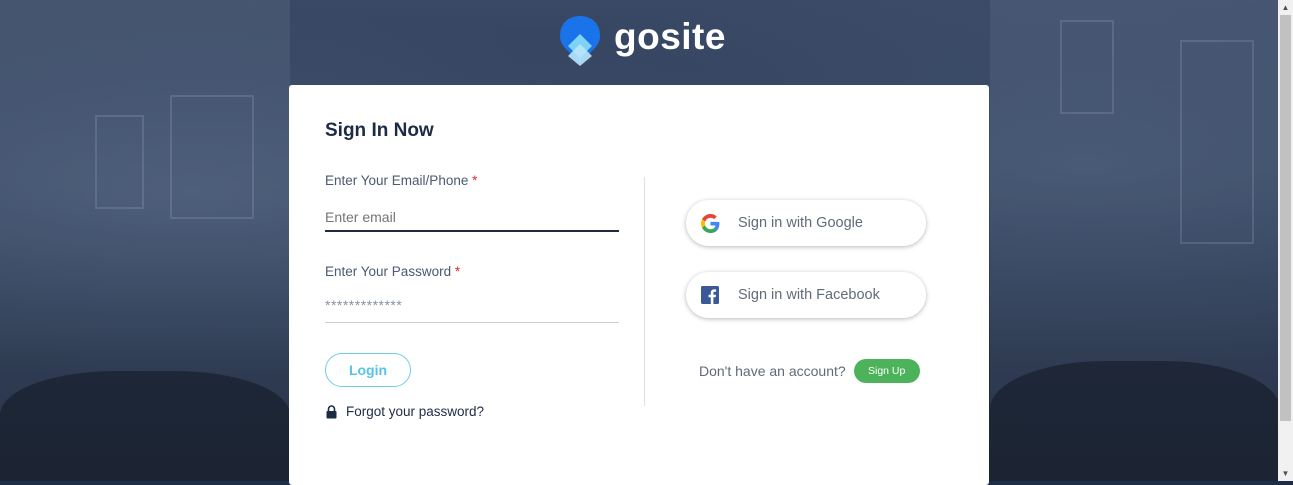  What do you see at coordinates (368, 370) in the screenshot?
I see `login-button: Login` at bounding box center [368, 370].